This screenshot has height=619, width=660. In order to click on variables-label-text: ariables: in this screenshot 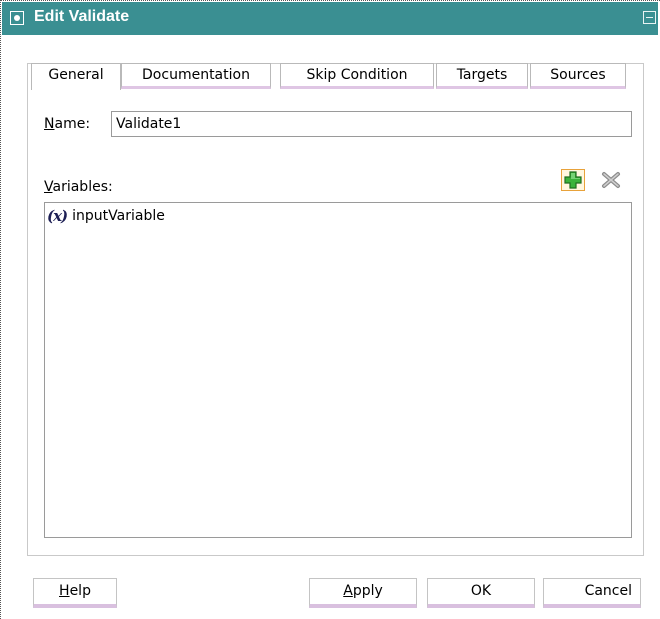, I will do `click(82, 187)`.